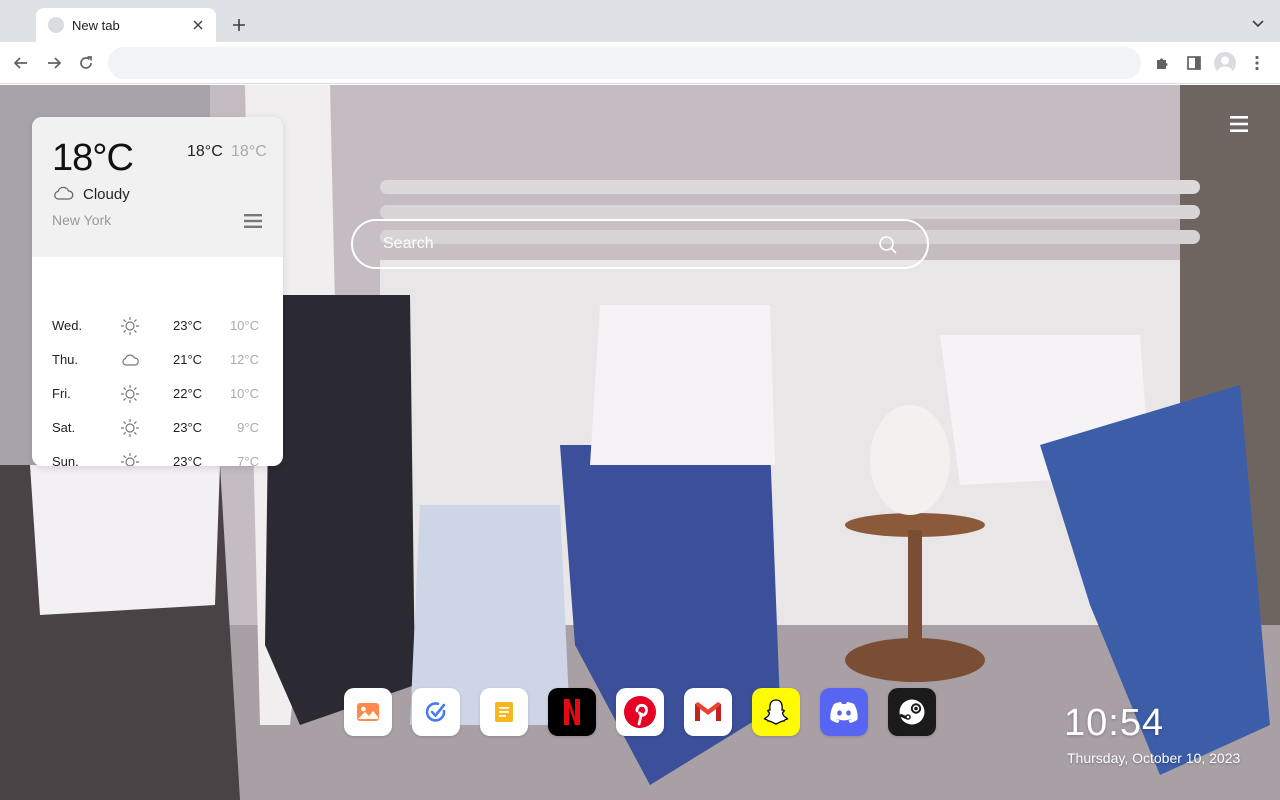  I want to click on tab-title: New tab, so click(96, 25).